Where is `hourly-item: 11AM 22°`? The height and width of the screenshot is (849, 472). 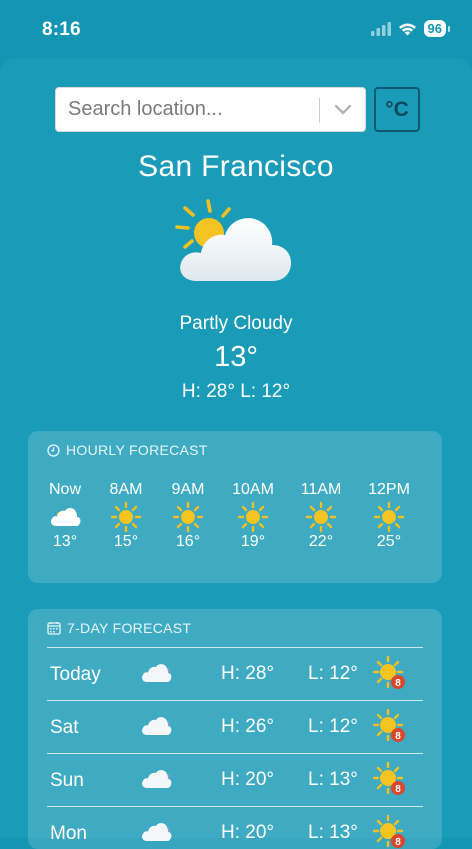 hourly-item: 11AM 22° is located at coordinates (321, 516).